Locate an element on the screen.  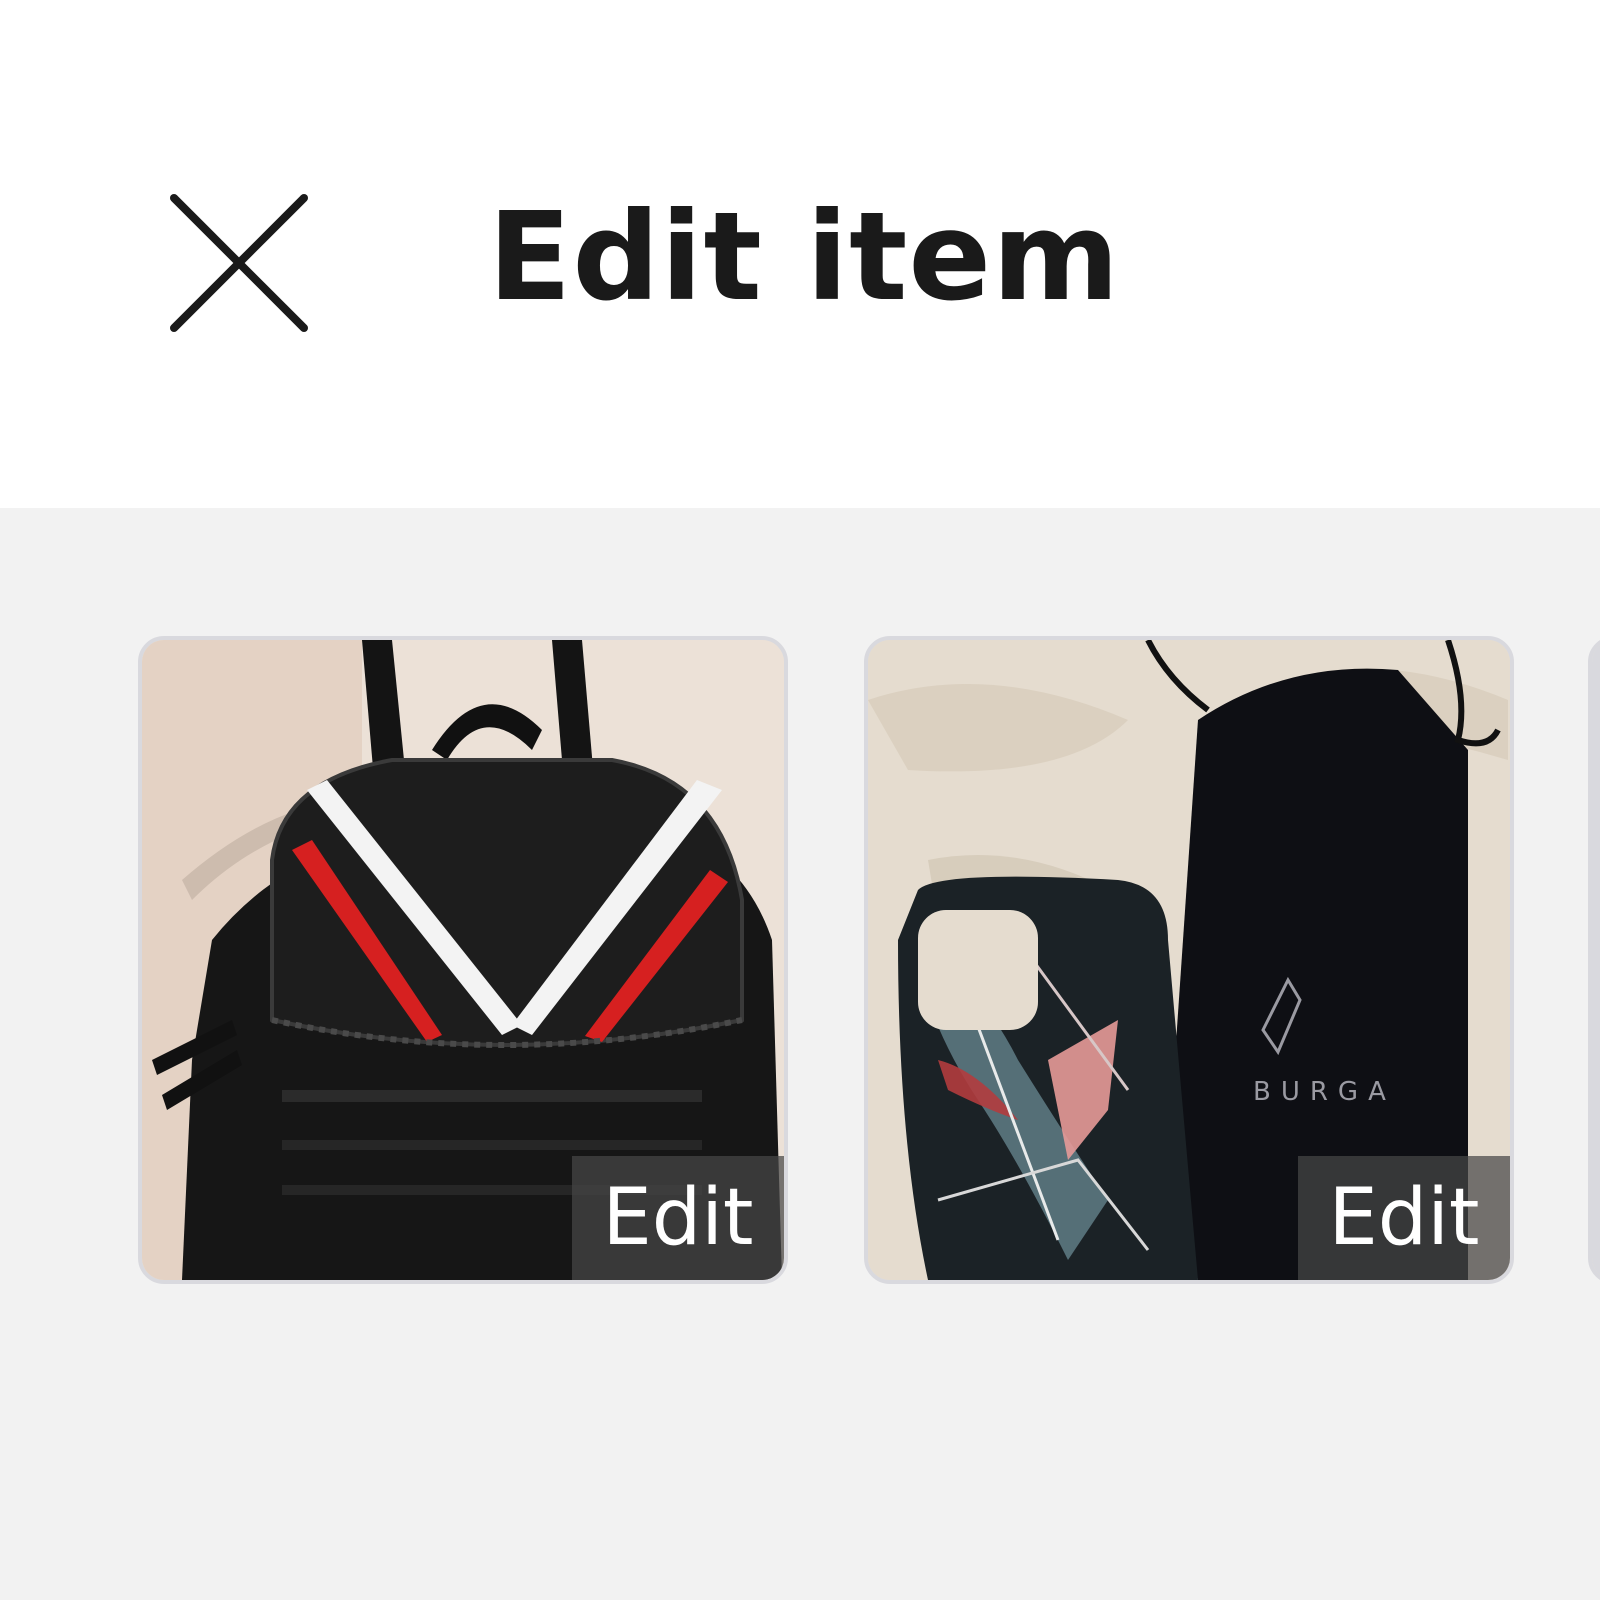
close-icon is located at coordinates (239, 263).